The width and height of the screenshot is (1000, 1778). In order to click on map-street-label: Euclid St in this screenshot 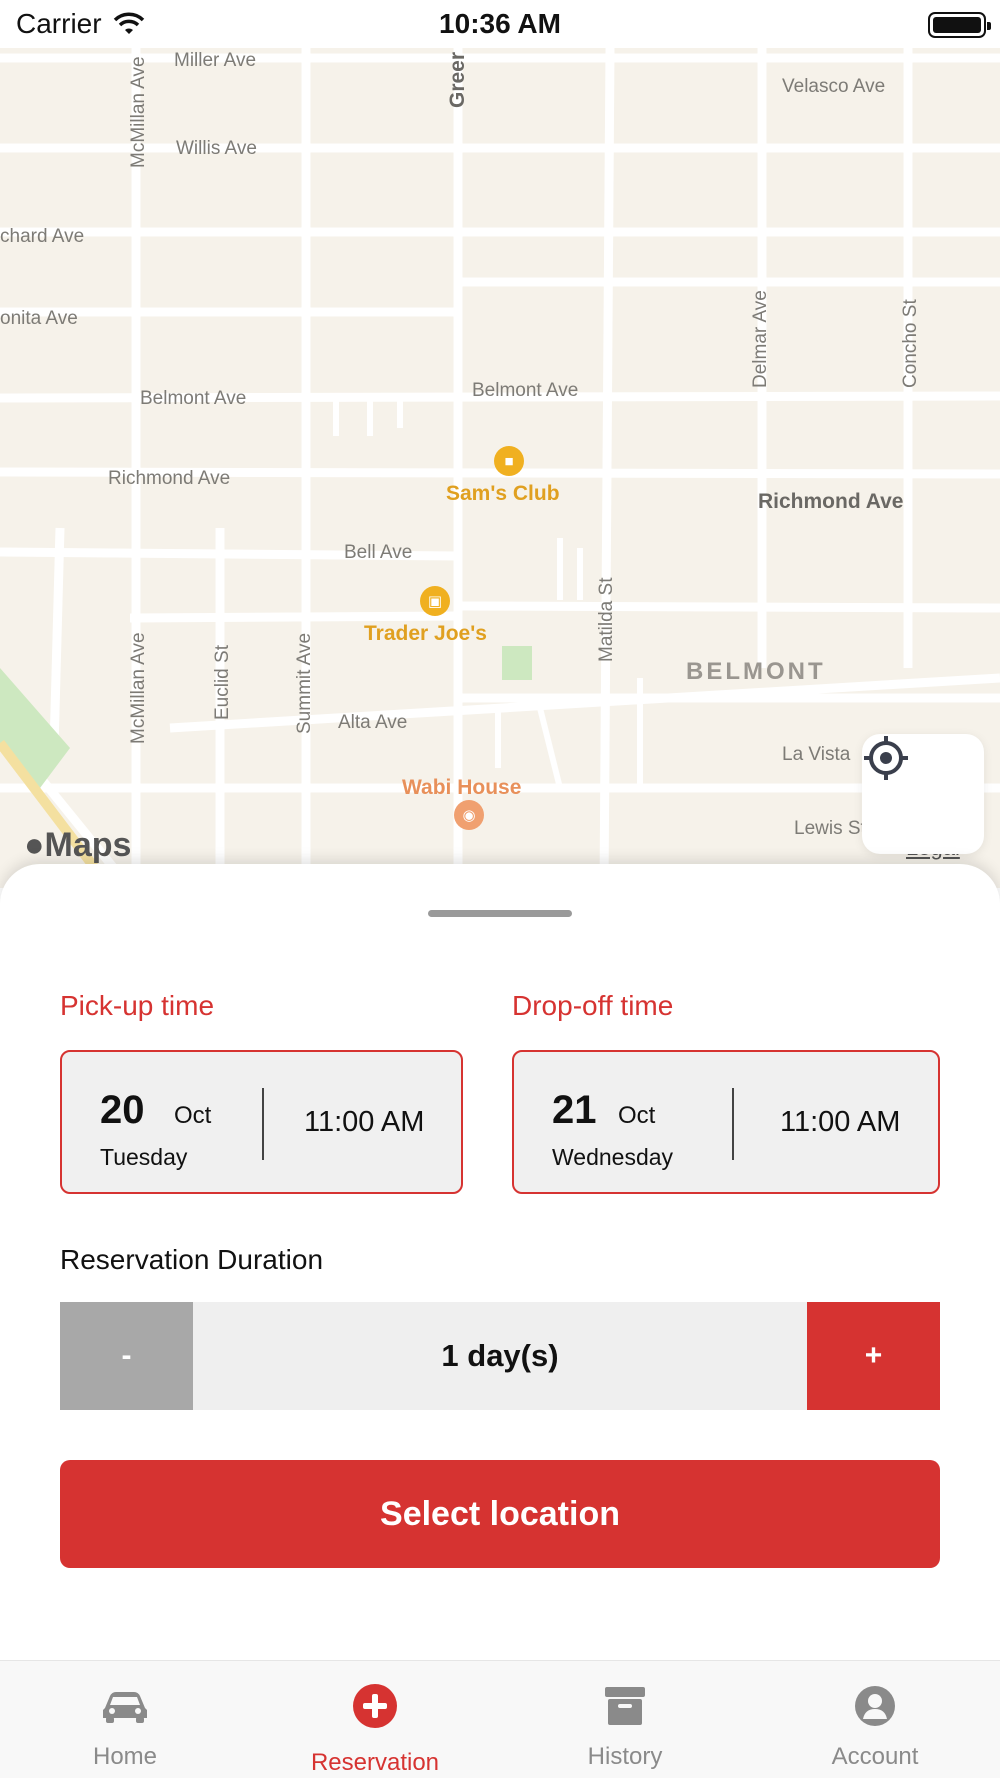, I will do `click(222, 682)`.